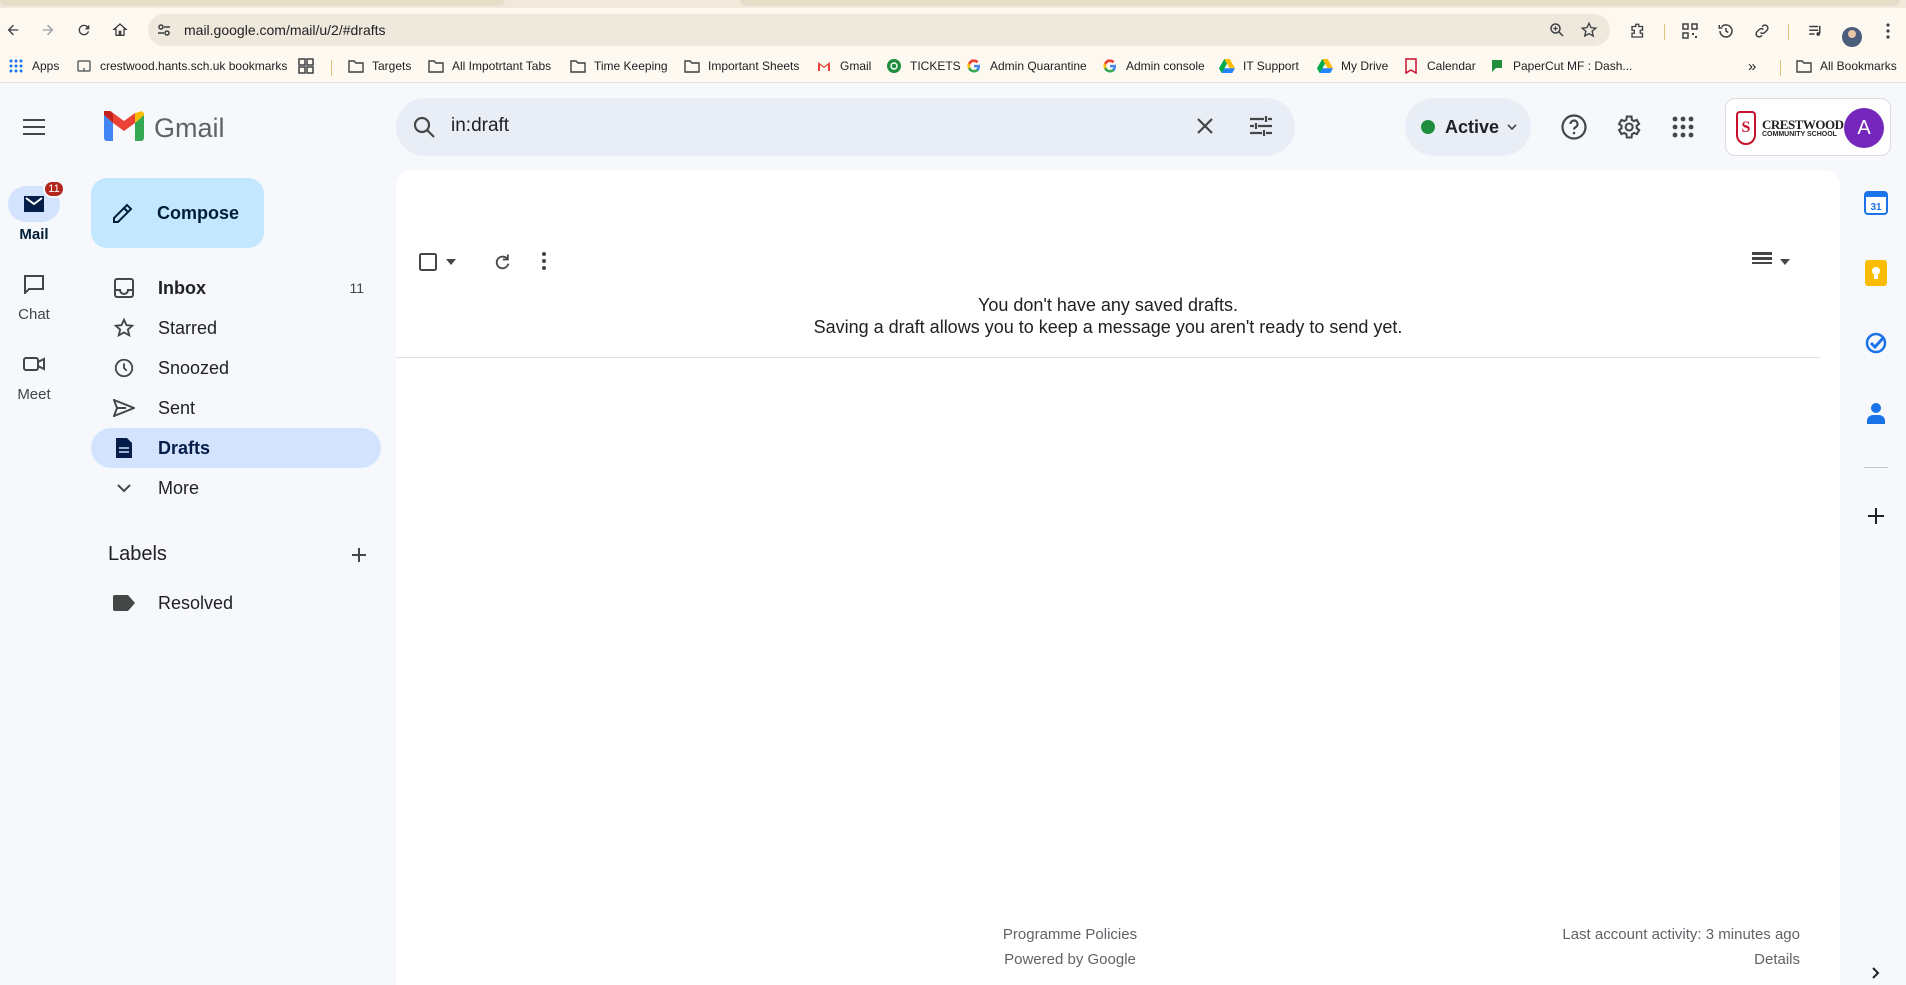  What do you see at coordinates (1261, 128) in the screenshot?
I see `search-options-icon` at bounding box center [1261, 128].